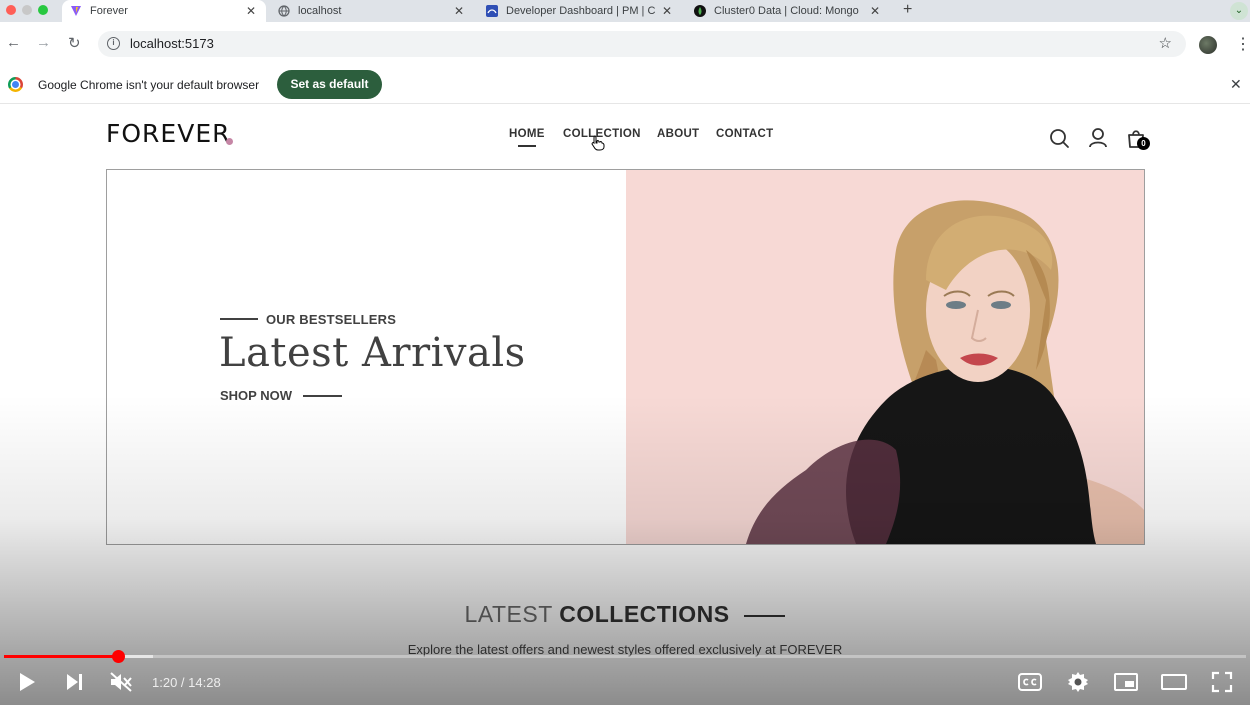 The image size is (1250, 705). What do you see at coordinates (27, 10) in the screenshot?
I see `minimize-window-icon` at bounding box center [27, 10].